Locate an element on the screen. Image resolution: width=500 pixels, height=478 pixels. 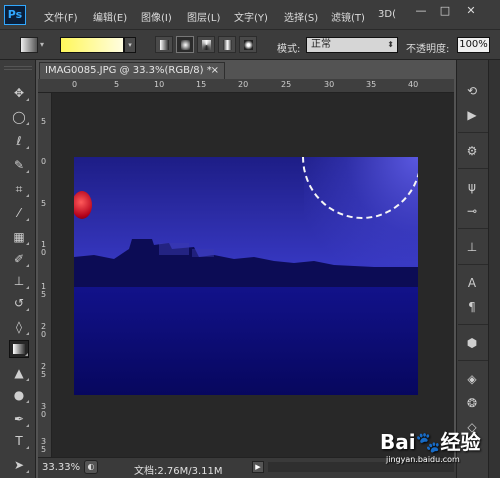
ruler-label: 1 5 is located at coordinates (44, 290).